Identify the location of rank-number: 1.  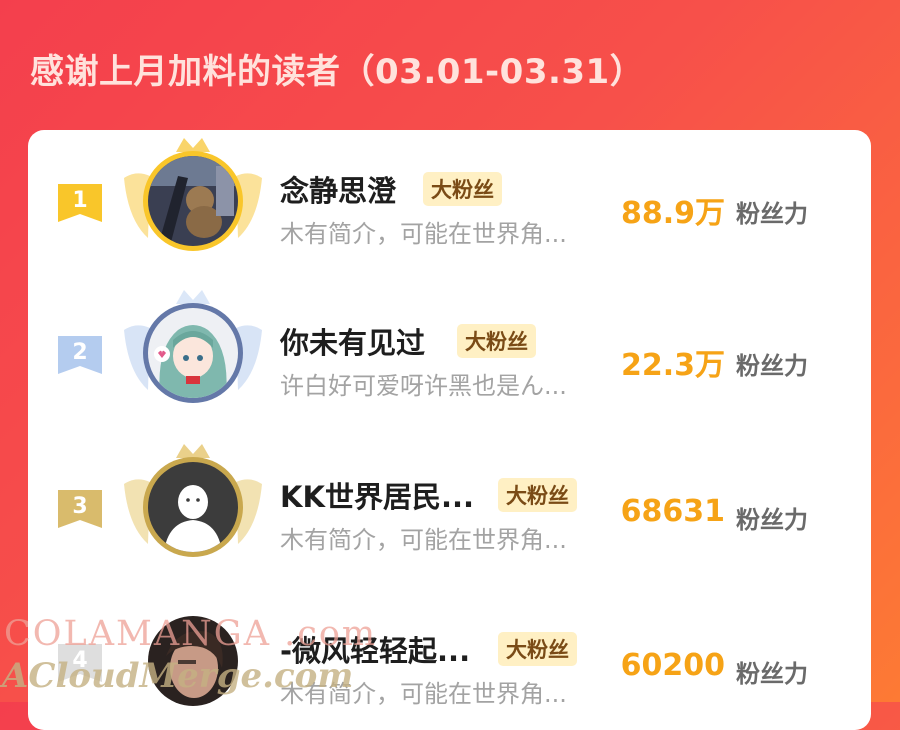
(80, 200).